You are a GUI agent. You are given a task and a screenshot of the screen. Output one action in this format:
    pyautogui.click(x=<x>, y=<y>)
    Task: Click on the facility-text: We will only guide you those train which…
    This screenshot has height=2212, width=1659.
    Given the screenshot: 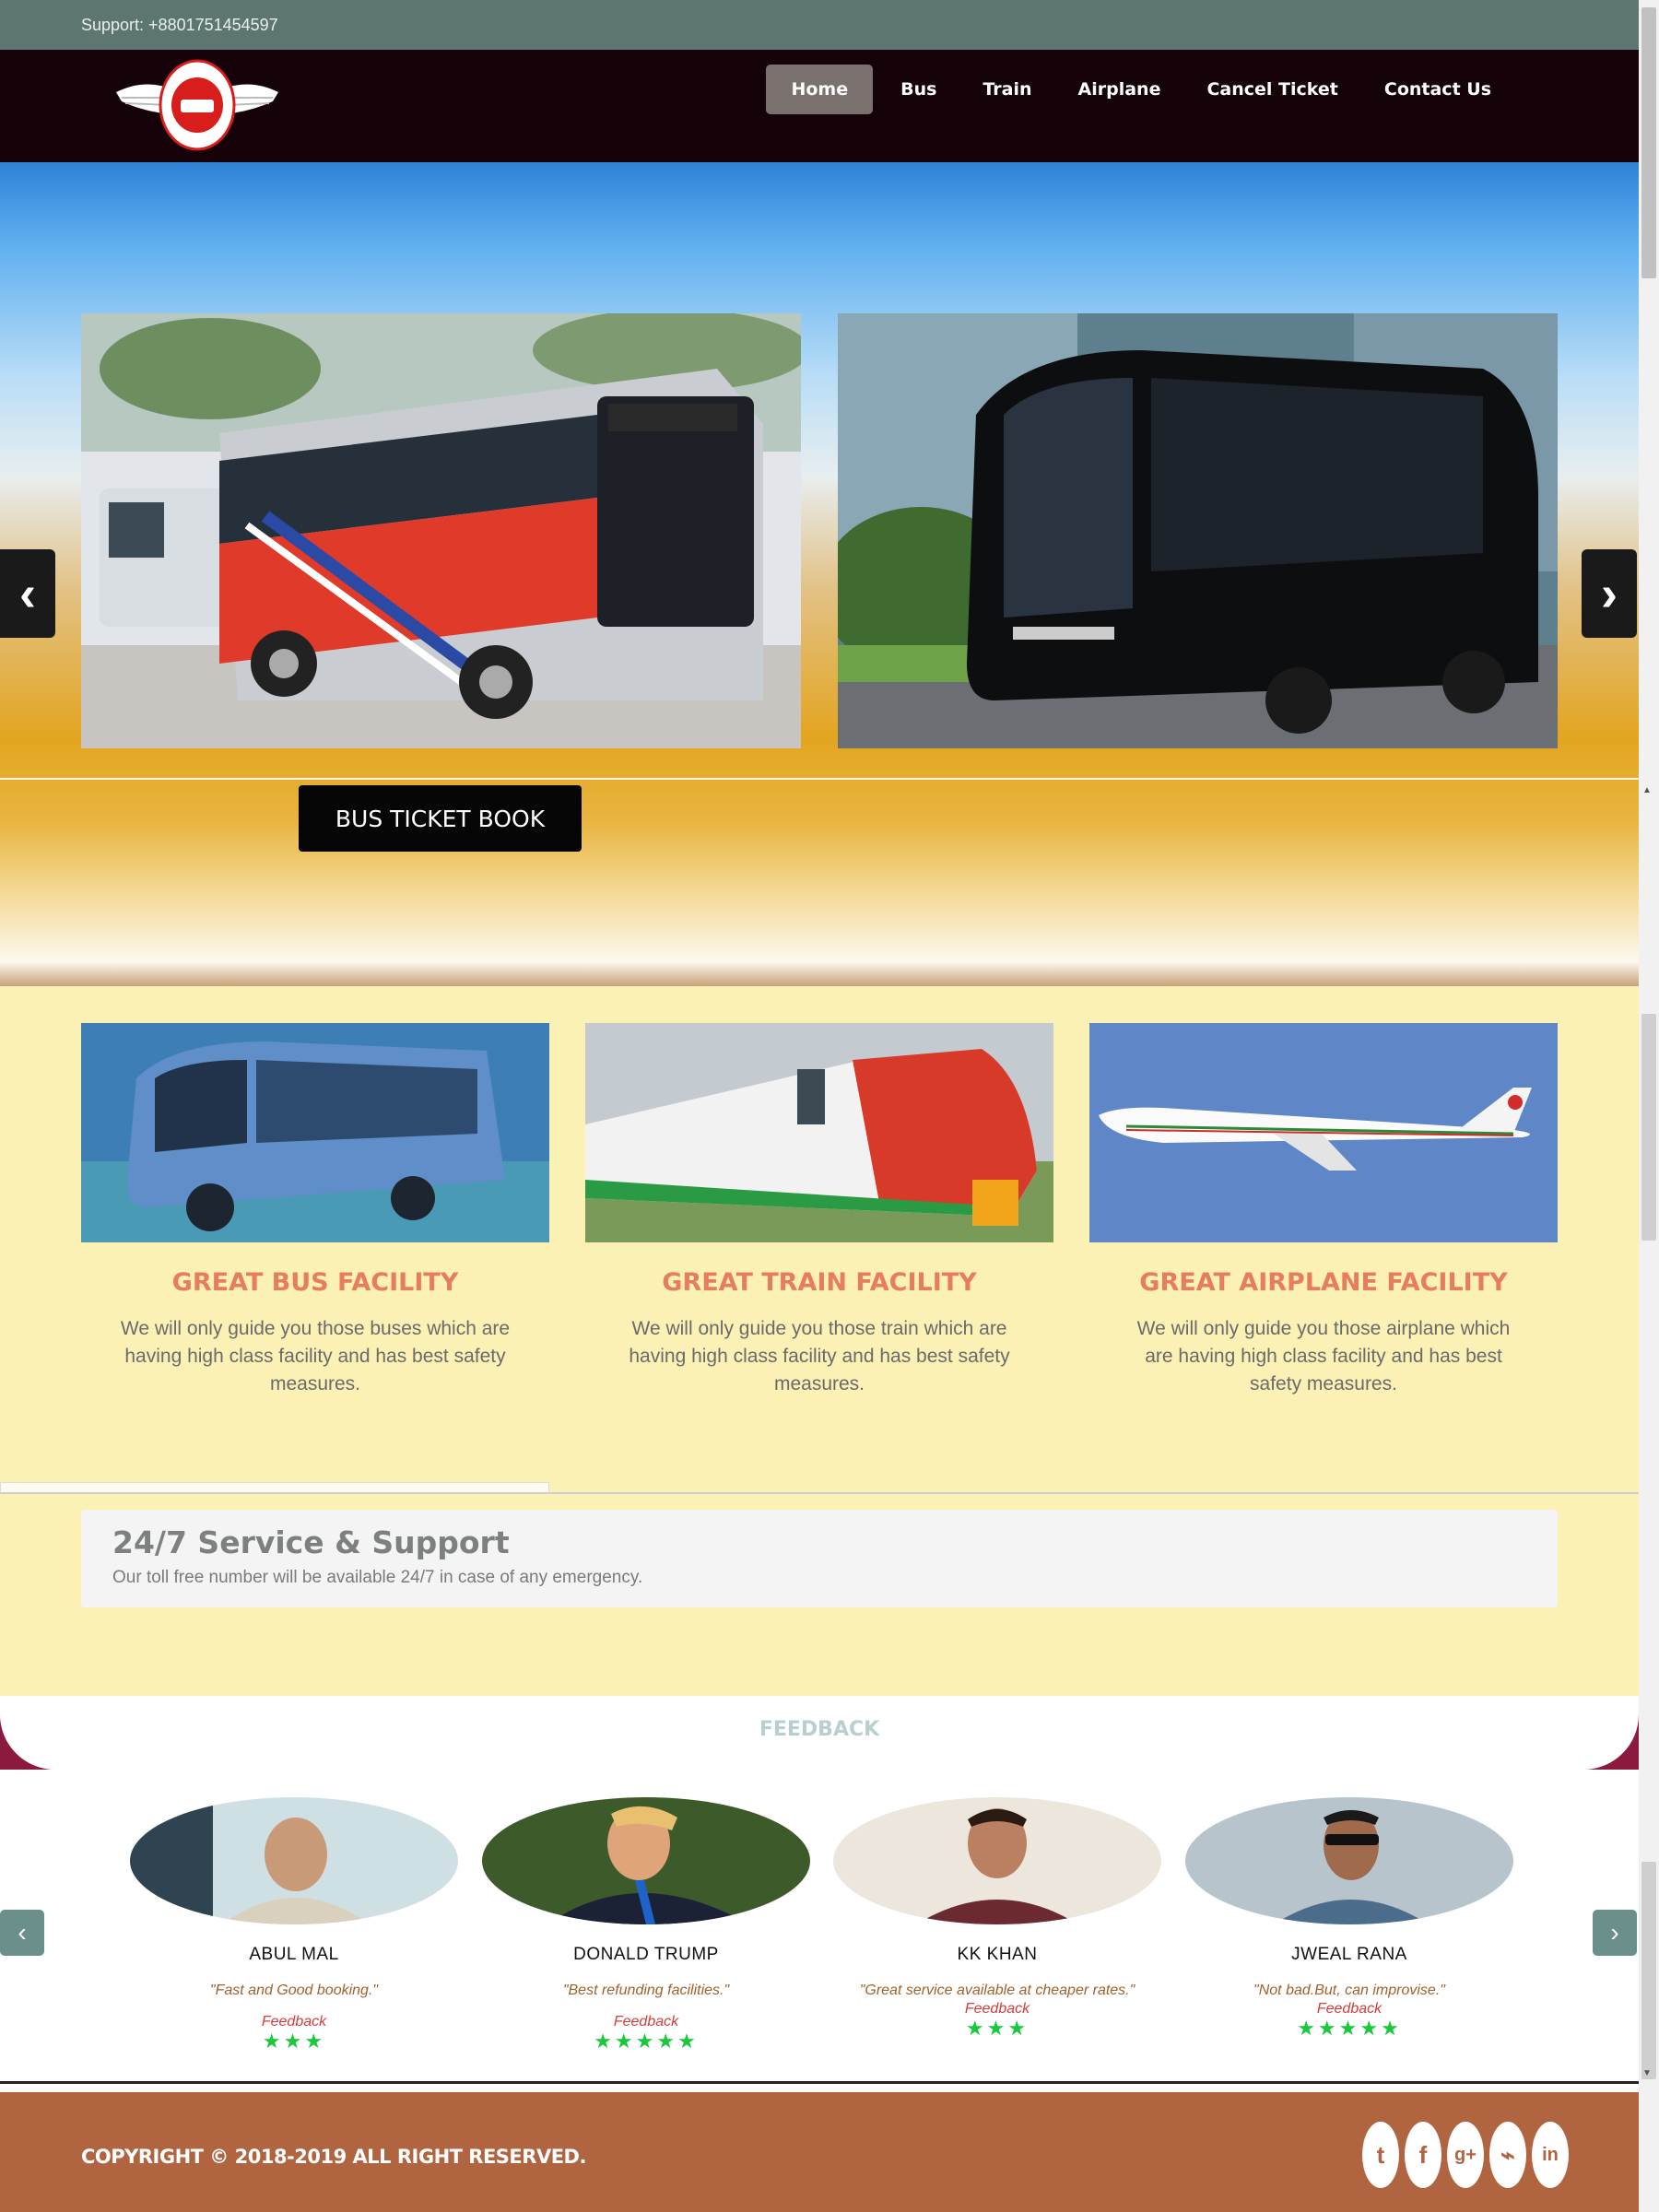 What is the action you would take?
    pyautogui.click(x=819, y=1356)
    